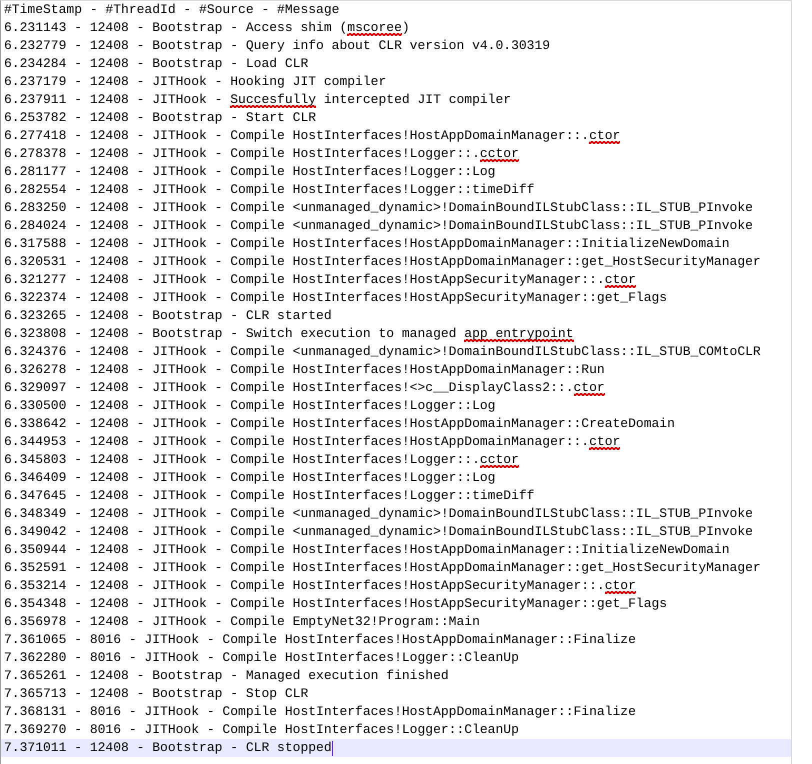 The height and width of the screenshot is (764, 812). What do you see at coordinates (320, 280) in the screenshot?
I see `log-line: 6.321277 - 12408 - JITHook - Compile HostInterfaces!HostAppSecurityManager::.ctor` at bounding box center [320, 280].